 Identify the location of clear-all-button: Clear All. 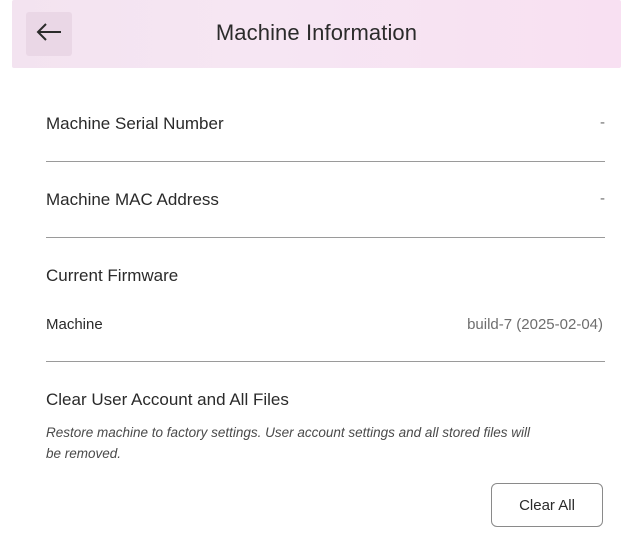
(547, 505).